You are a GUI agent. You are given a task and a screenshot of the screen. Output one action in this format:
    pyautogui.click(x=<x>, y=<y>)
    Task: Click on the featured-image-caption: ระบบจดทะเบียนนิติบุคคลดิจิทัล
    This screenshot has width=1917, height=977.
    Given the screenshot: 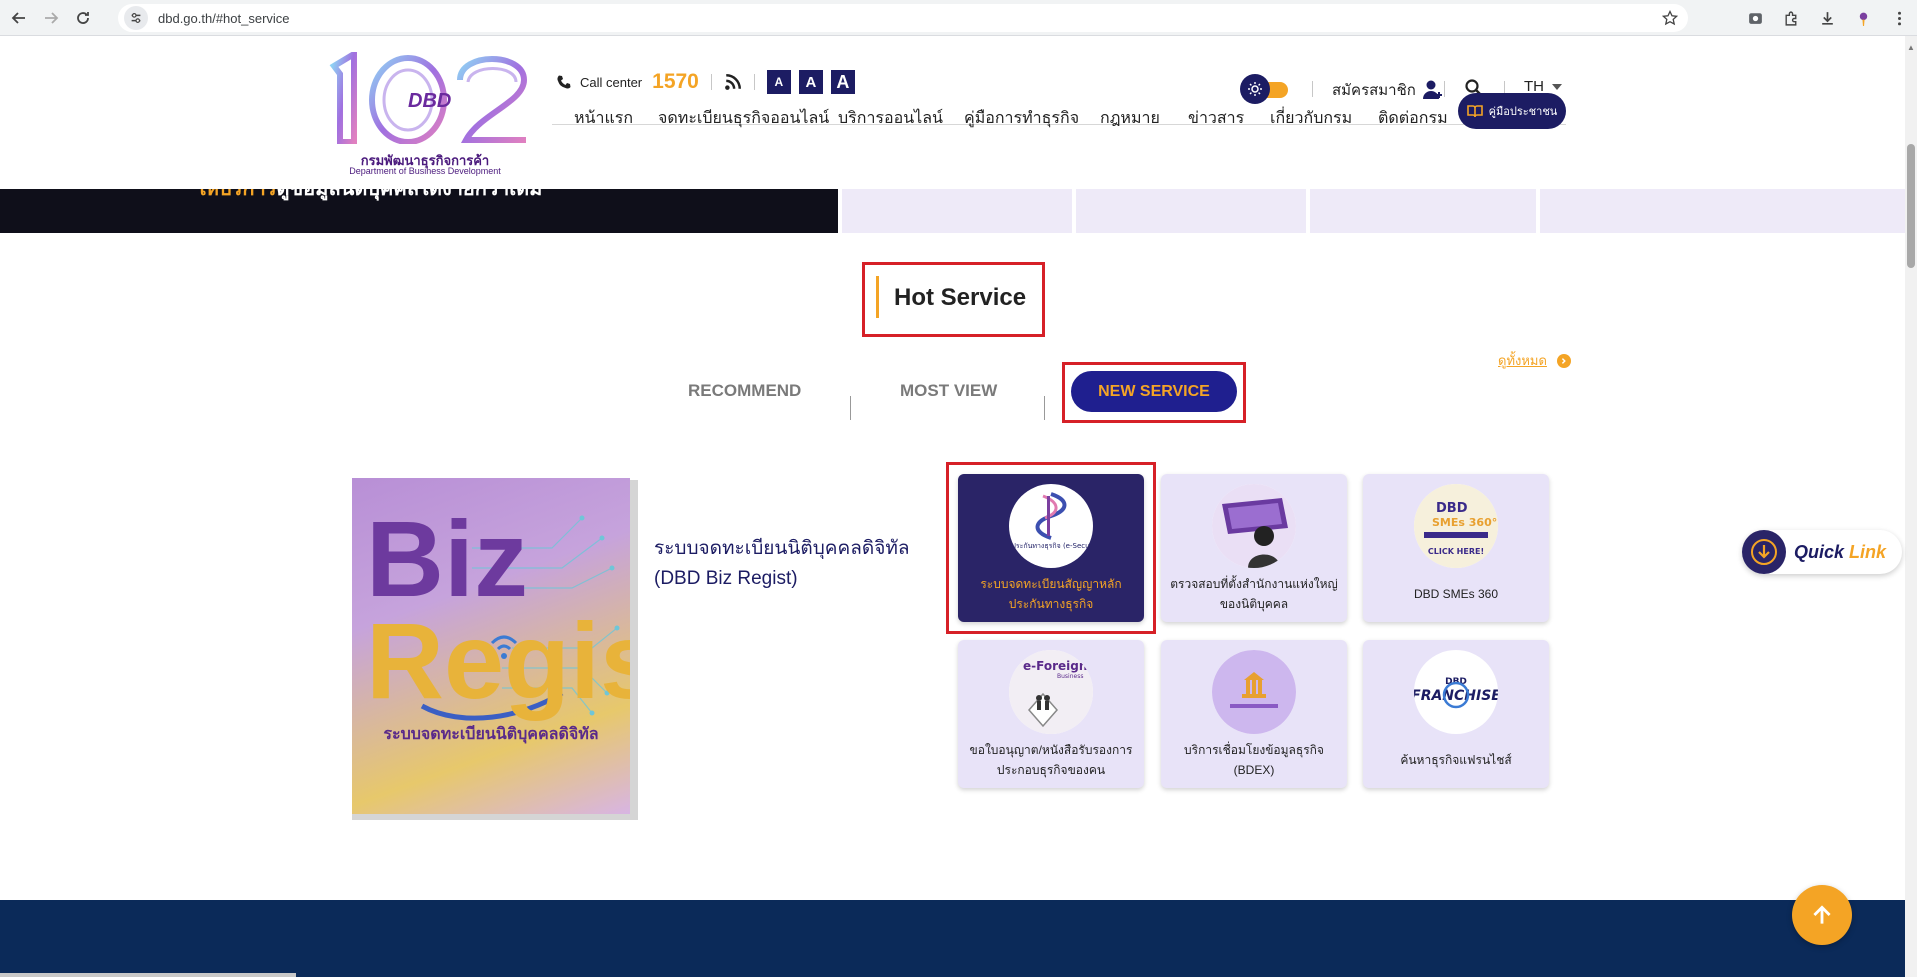 What is the action you would take?
    pyautogui.click(x=491, y=734)
    